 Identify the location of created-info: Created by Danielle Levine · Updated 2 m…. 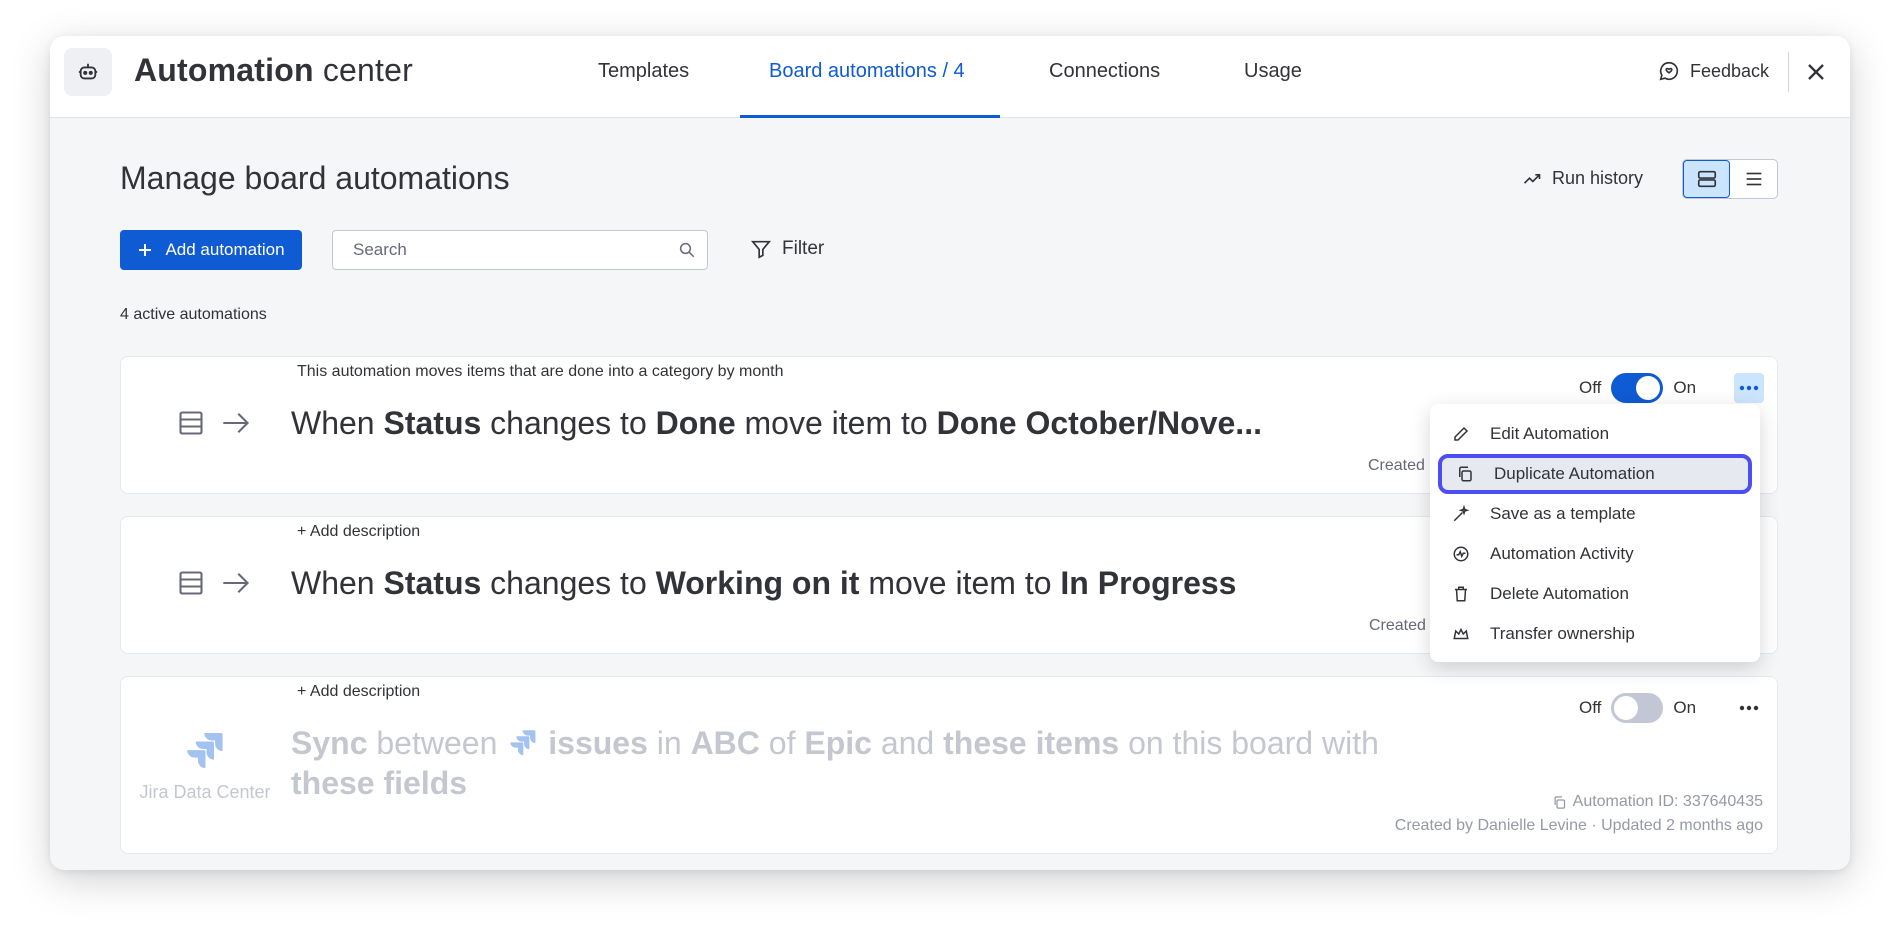
(1578, 825).